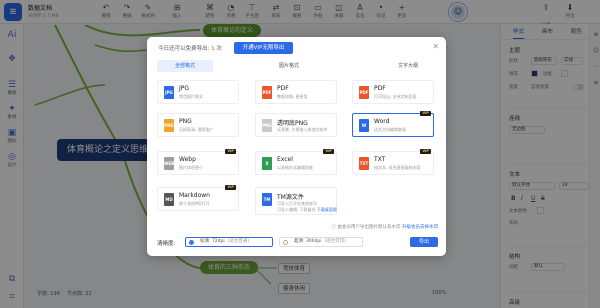 This screenshot has width=600, height=308. I want to click on txt-file-icon: TXT, so click(364, 163).